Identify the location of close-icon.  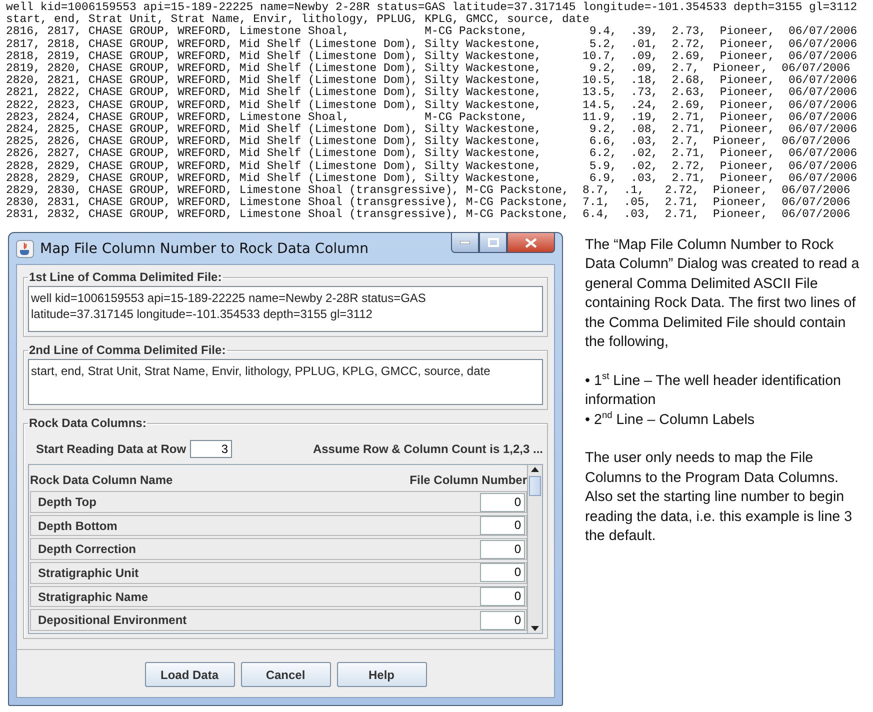
(531, 243).